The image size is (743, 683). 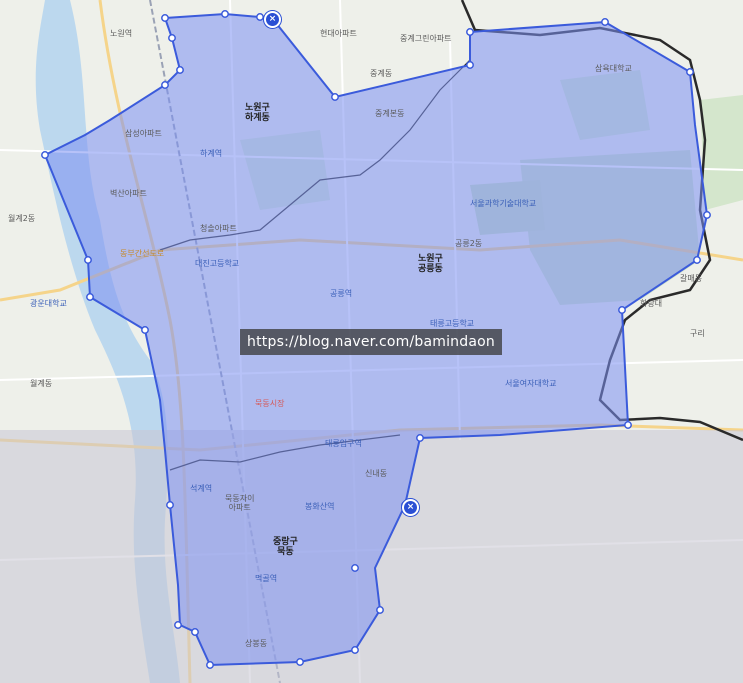 I want to click on label-daejin-hs: 대진고등학교, so click(x=217, y=263).